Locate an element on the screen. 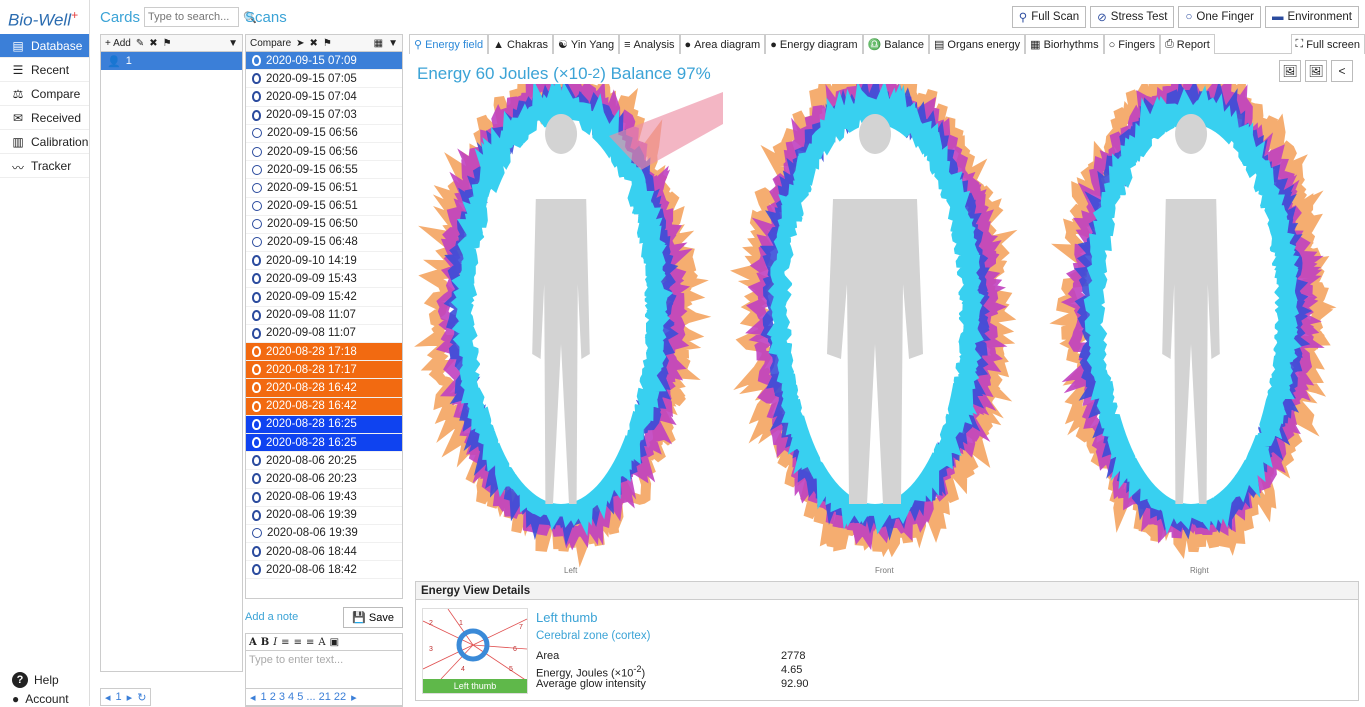  scan-row: 2020-09-10 14:19 is located at coordinates (324, 261).